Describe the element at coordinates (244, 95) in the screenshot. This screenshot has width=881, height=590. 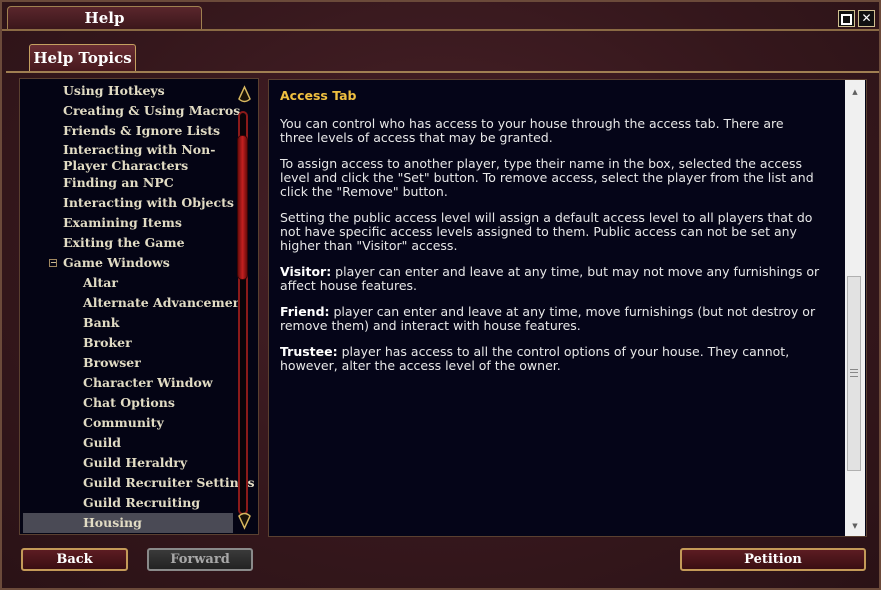
I see `scroll-up-icon` at that location.